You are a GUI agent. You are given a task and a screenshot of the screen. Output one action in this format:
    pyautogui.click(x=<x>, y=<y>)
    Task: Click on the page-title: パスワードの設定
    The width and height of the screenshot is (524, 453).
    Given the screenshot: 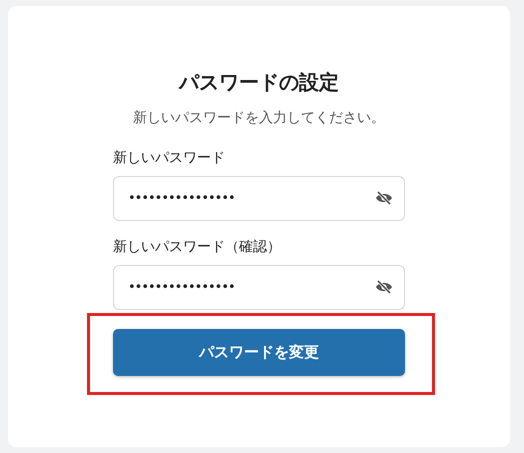 What is the action you would take?
    pyautogui.click(x=259, y=82)
    